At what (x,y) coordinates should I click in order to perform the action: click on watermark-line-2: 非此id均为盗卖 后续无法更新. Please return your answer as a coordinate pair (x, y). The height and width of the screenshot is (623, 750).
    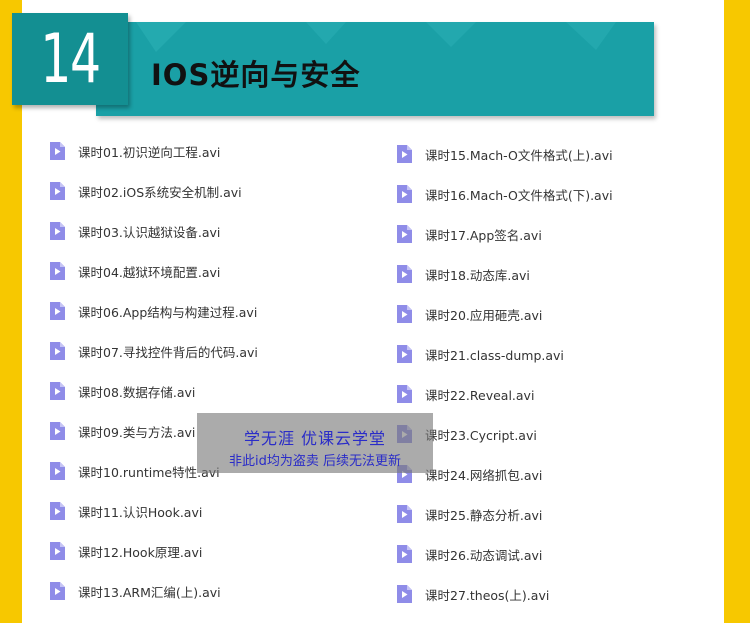
    Looking at the image, I should click on (315, 461).